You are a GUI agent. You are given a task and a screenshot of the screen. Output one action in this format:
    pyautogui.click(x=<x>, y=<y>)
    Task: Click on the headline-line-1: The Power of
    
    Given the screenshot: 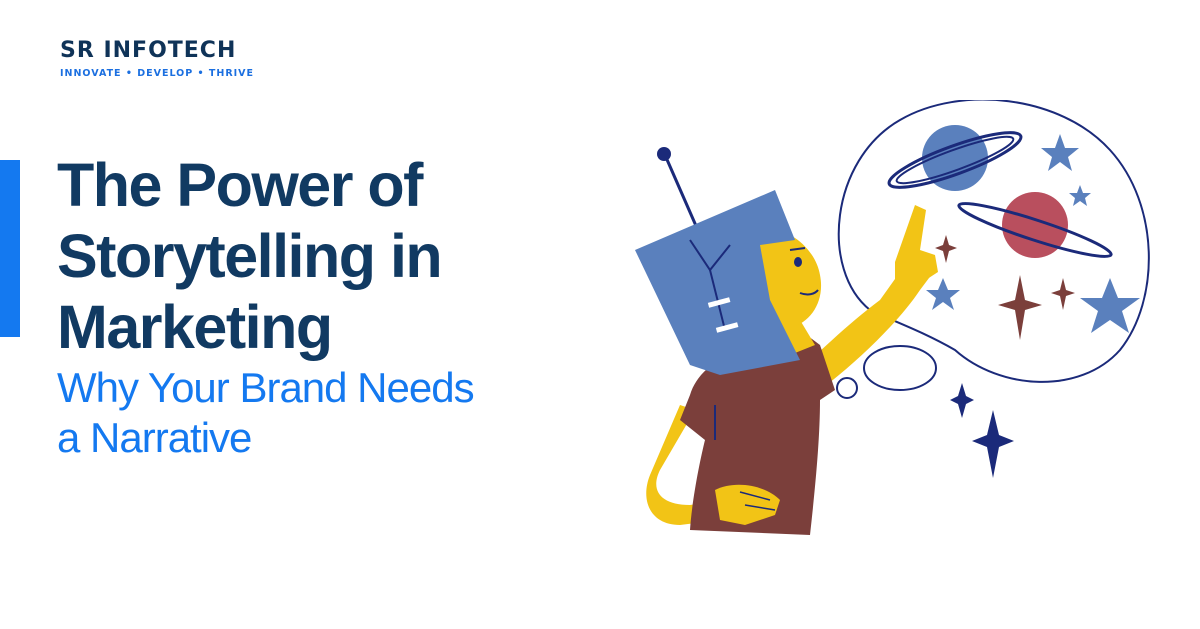 What is the action you would take?
    pyautogui.click(x=240, y=185)
    